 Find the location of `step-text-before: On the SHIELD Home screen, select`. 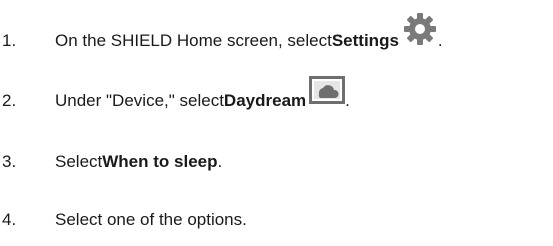

step-text-before: On the SHIELD Home screen, select is located at coordinates (193, 40).